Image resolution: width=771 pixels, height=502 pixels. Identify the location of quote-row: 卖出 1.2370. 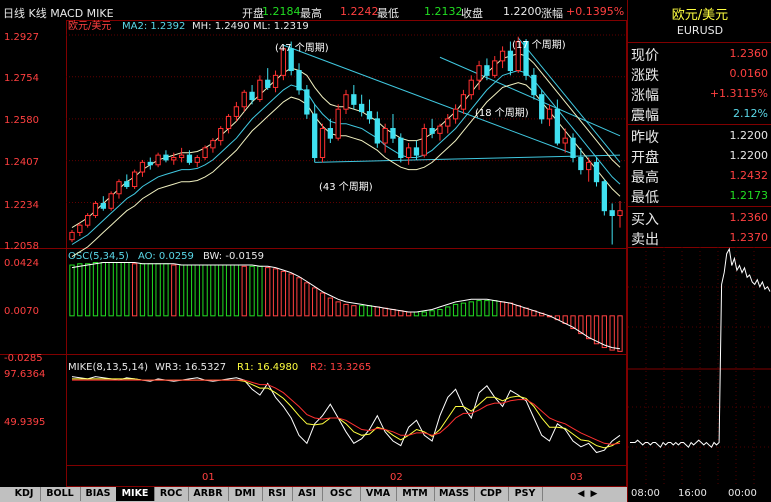
(699, 238).